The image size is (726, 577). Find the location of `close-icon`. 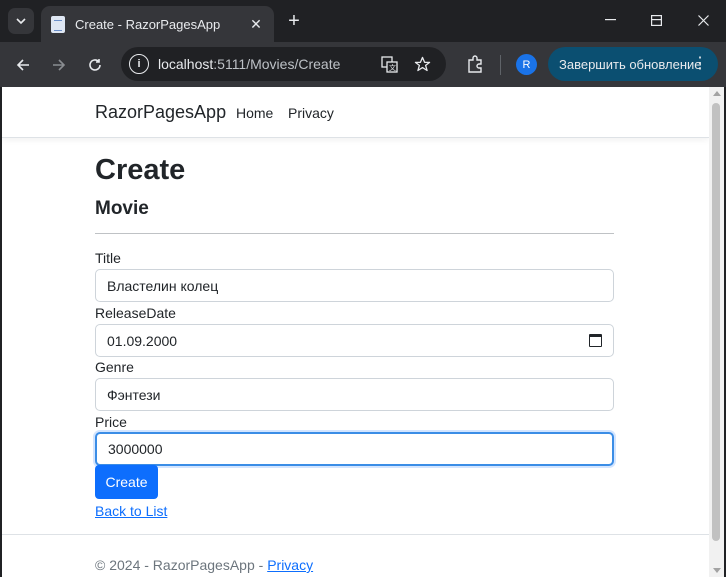

close-icon is located at coordinates (703, 20).